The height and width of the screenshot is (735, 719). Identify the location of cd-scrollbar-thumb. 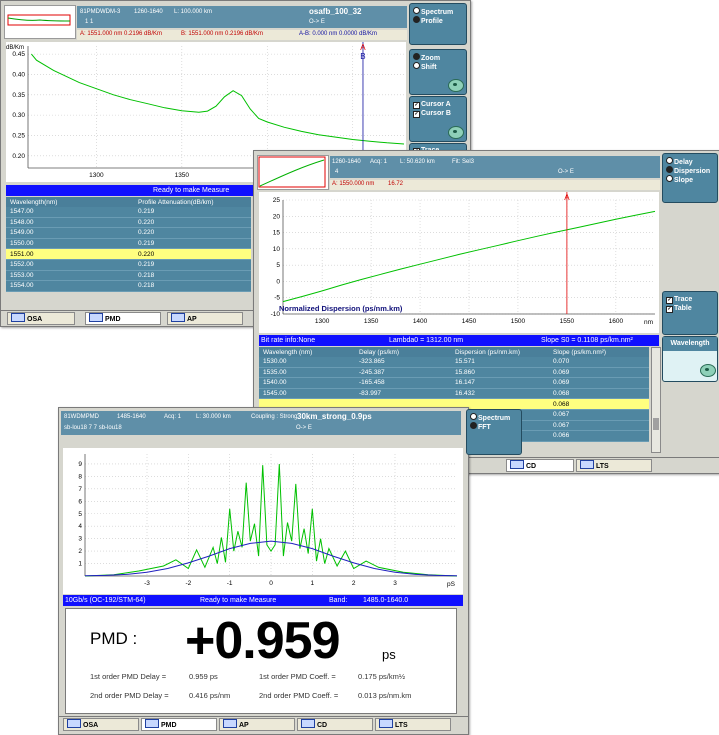
(656, 424).